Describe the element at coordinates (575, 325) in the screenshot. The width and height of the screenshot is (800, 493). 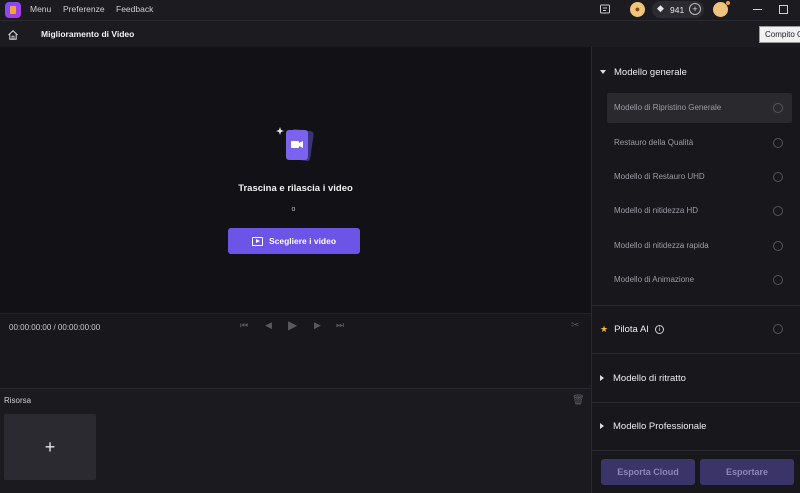
I see `scissors-icon: ✂` at that location.